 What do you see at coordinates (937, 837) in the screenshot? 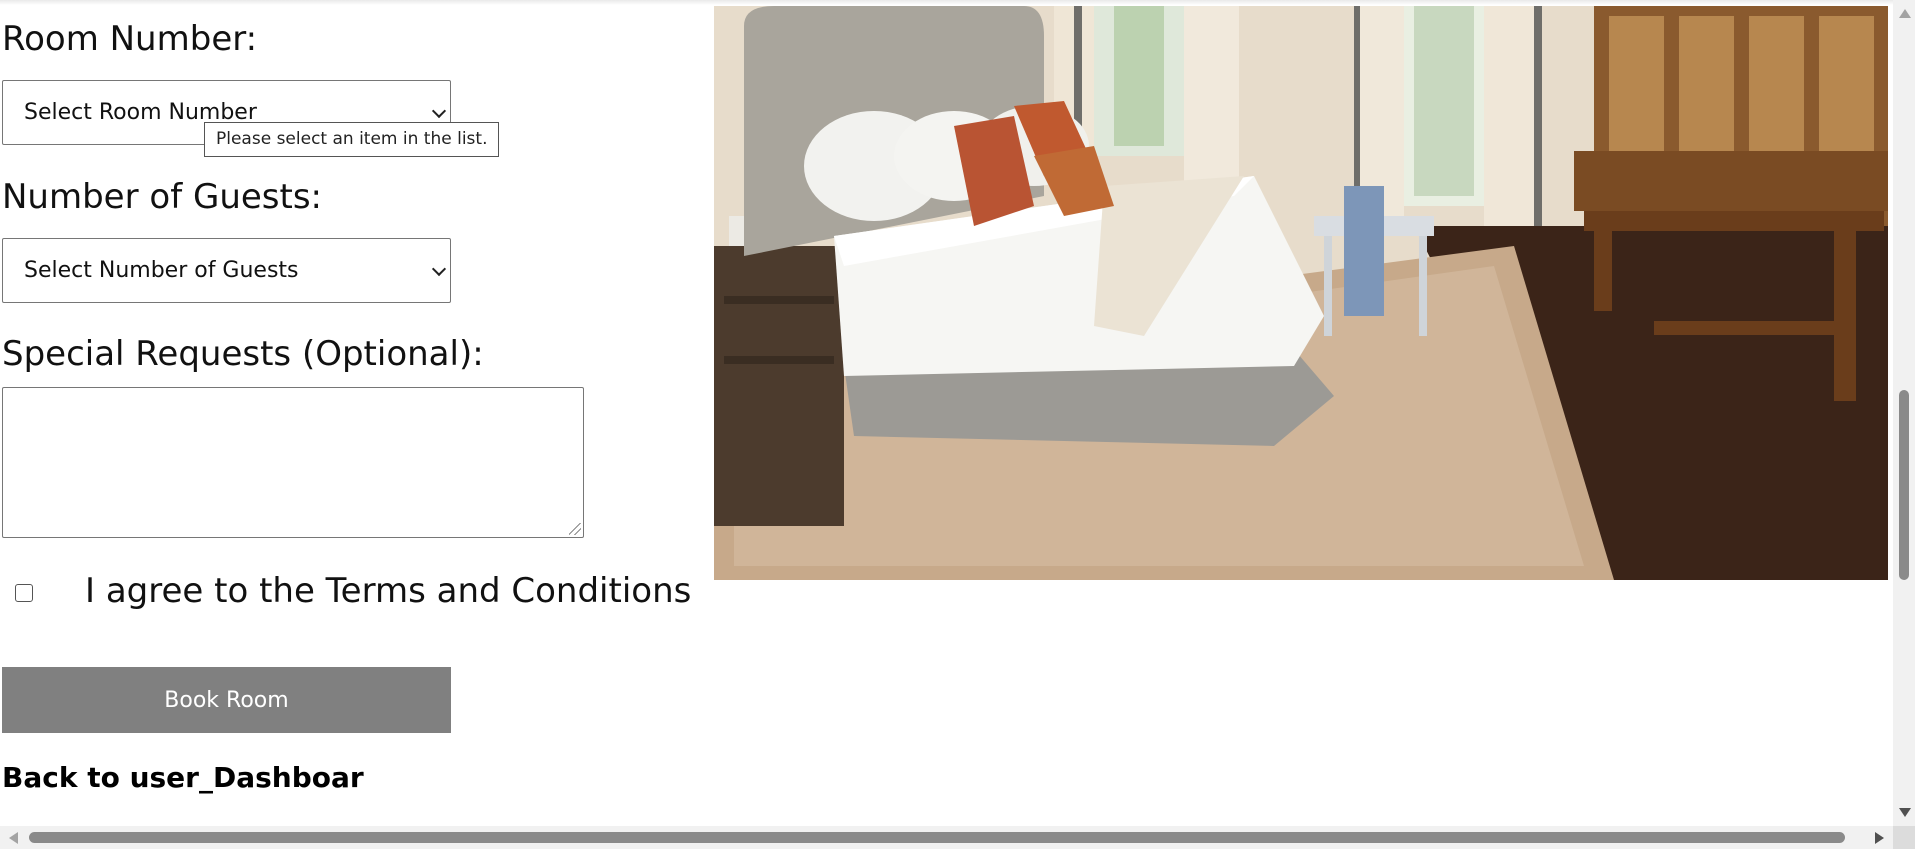
I see `horizontal-scrollbar-thumb` at bounding box center [937, 837].